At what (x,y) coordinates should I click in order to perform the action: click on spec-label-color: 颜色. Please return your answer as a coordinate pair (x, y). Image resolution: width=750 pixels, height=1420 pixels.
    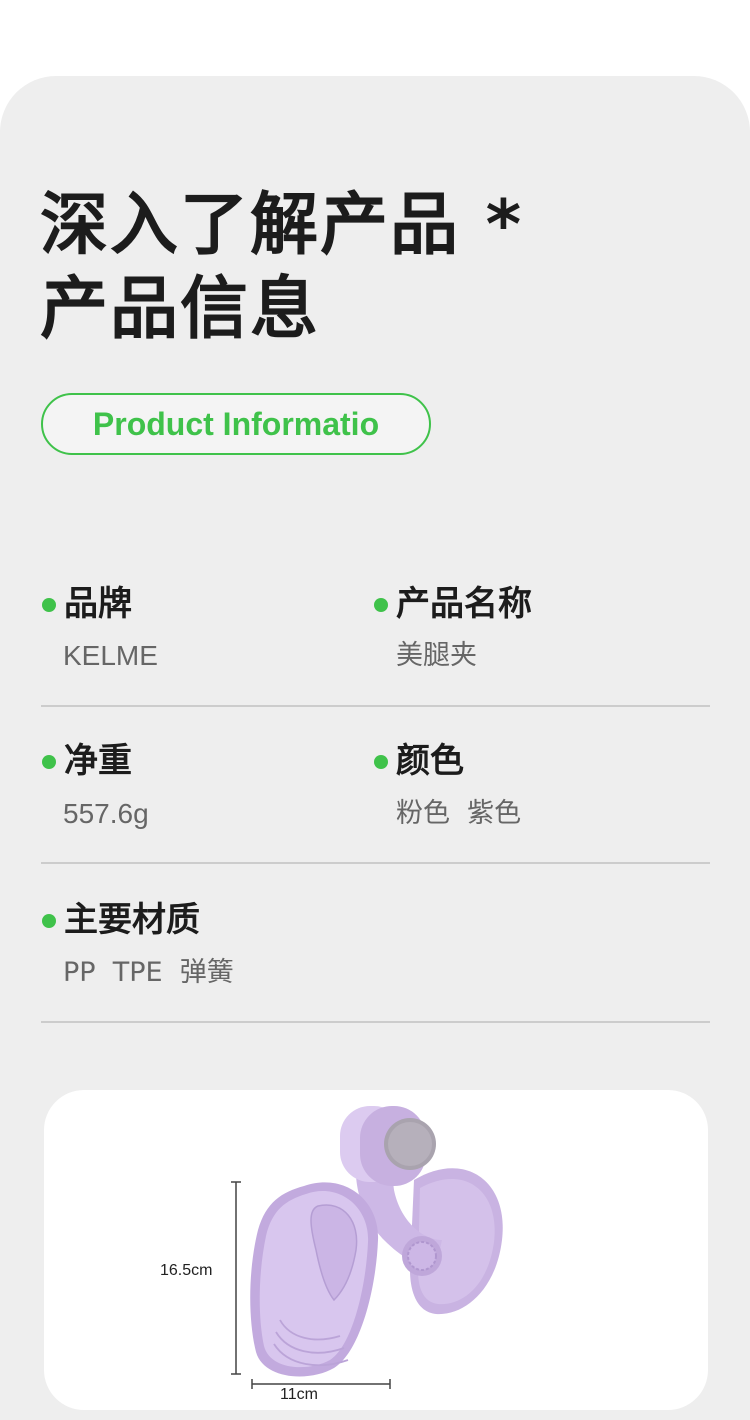
    Looking at the image, I should click on (430, 761).